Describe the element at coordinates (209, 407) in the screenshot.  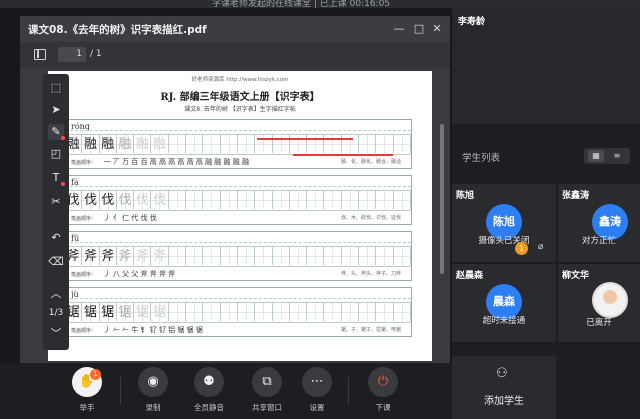
I see `mute-all-label: 全员静音` at that location.